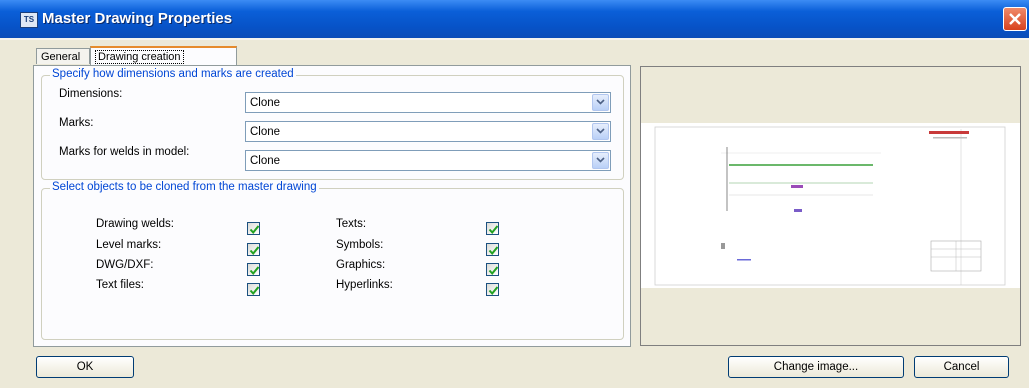 This screenshot has width=1029, height=388. I want to click on graphics-checkbox, so click(492, 269).